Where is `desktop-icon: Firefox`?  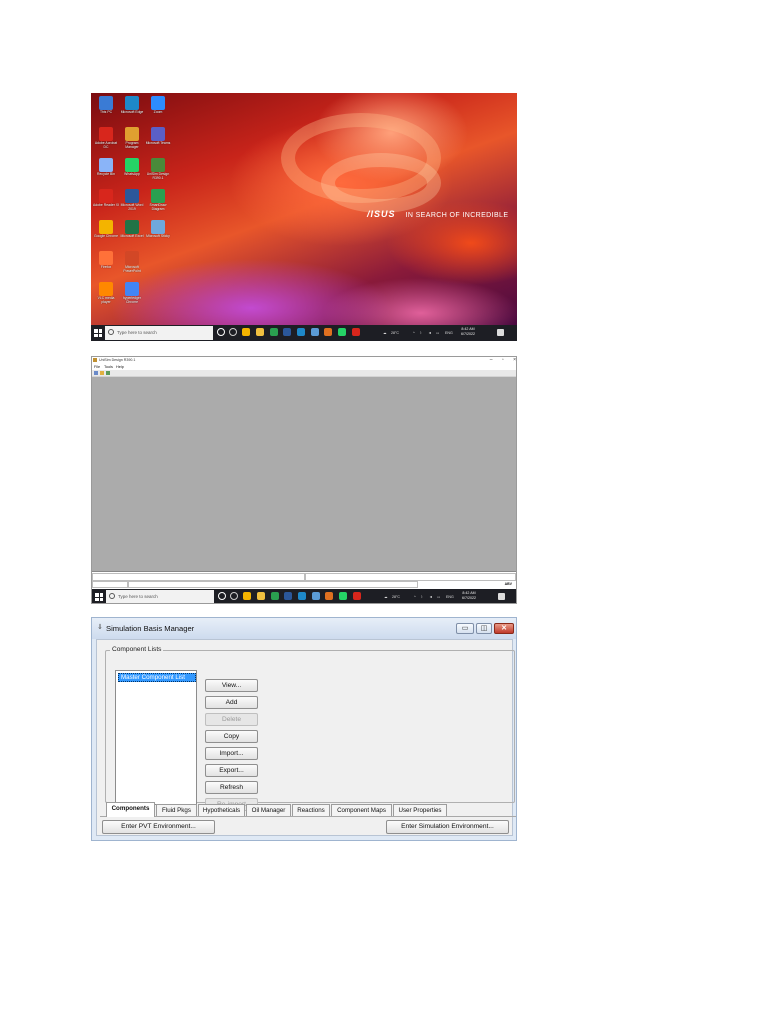 desktop-icon: Firefox is located at coordinates (106, 260).